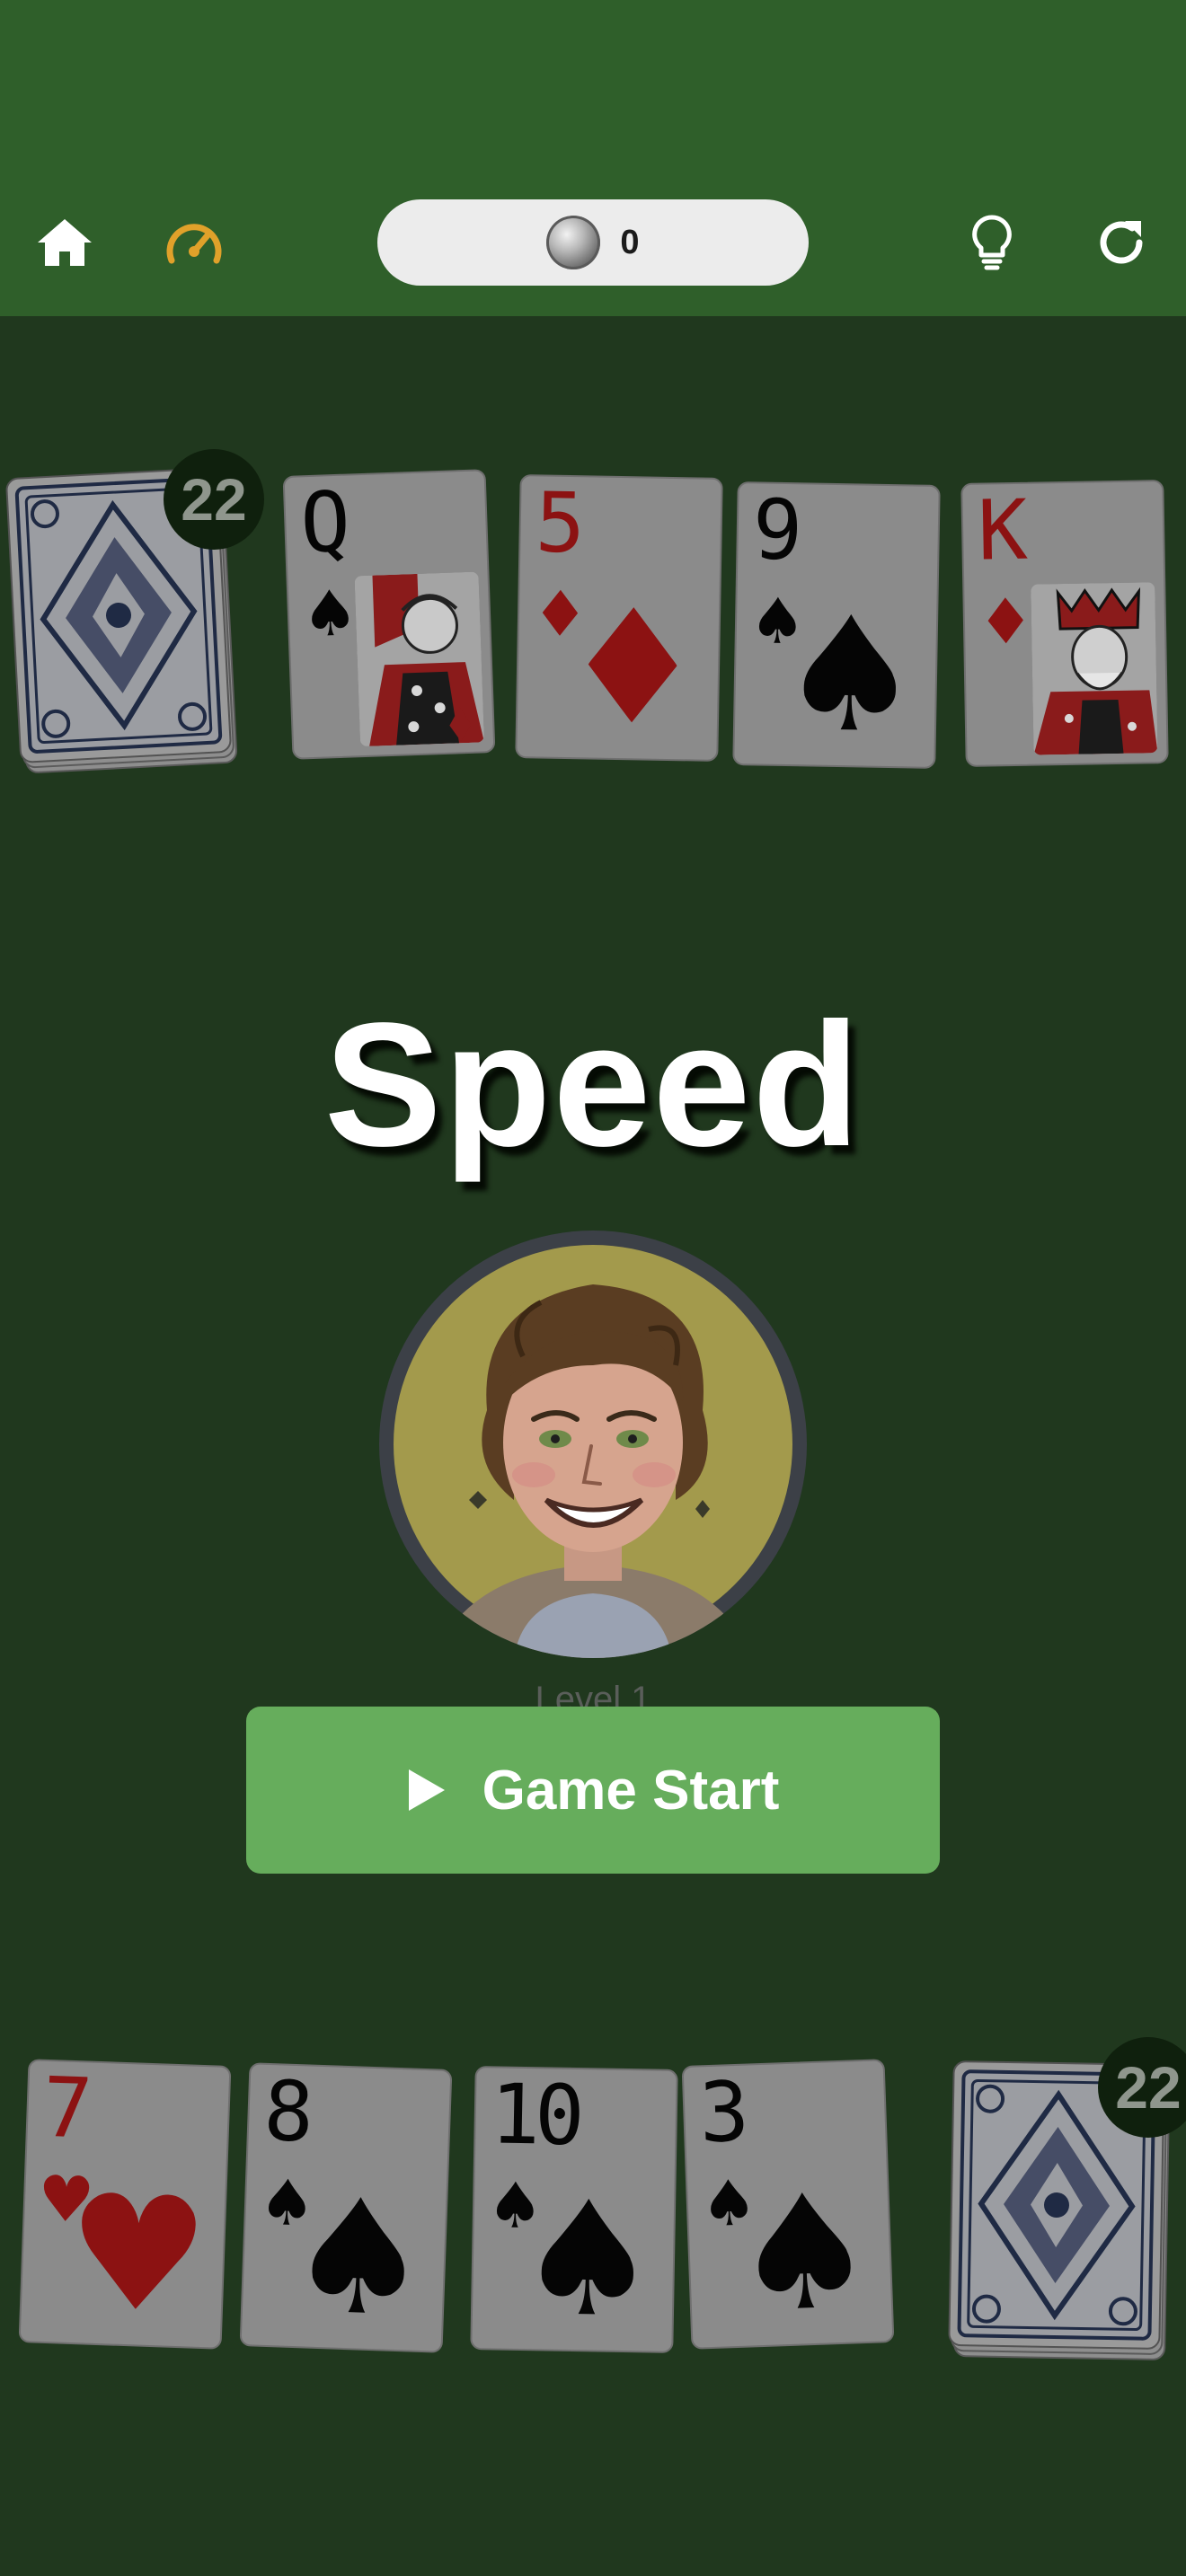  I want to click on speed-button, so click(194, 242).